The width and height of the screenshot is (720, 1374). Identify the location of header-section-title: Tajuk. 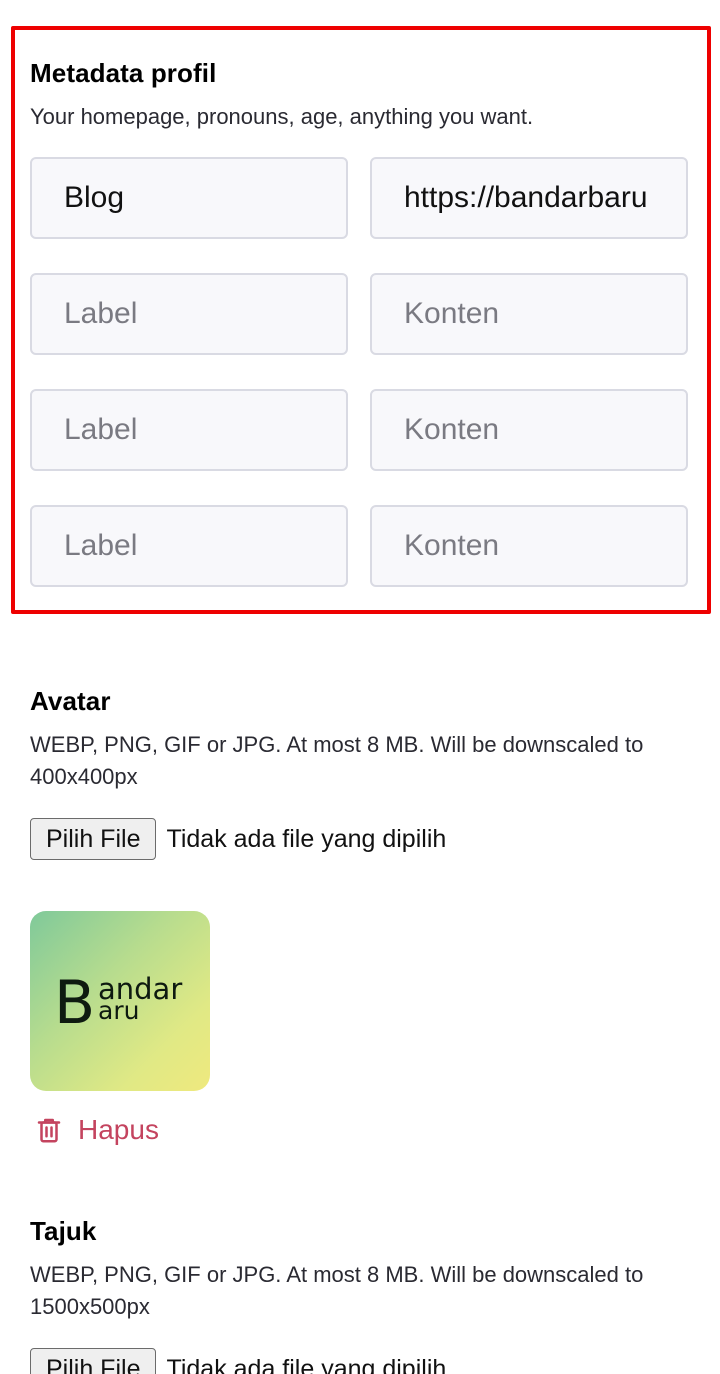
(63, 1231).